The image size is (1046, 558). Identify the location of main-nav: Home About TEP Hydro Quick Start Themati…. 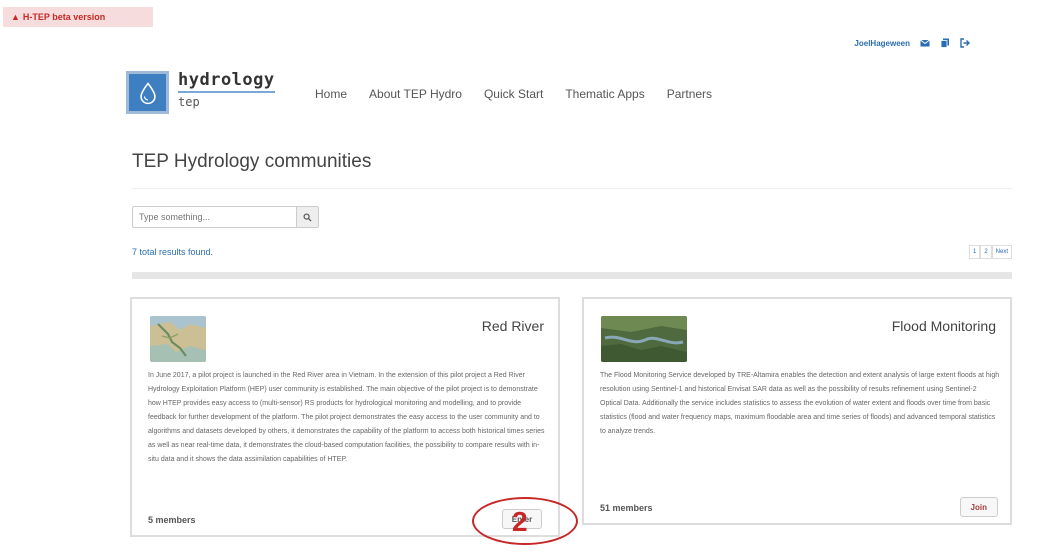
(524, 94).